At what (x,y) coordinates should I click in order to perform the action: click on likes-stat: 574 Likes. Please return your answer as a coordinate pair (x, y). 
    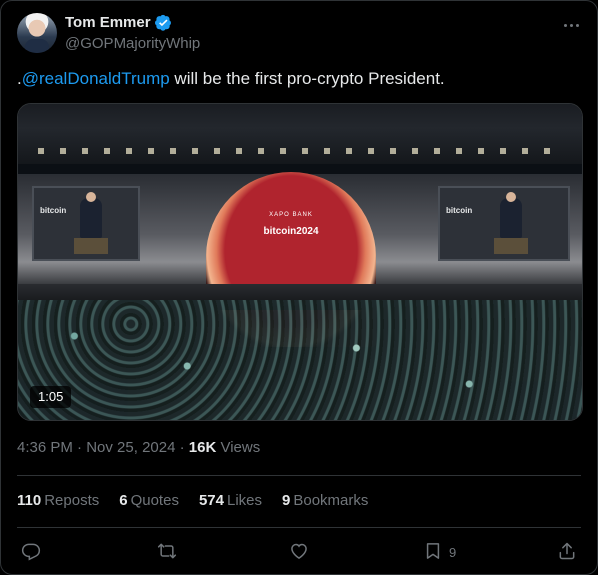
    Looking at the image, I should click on (230, 500).